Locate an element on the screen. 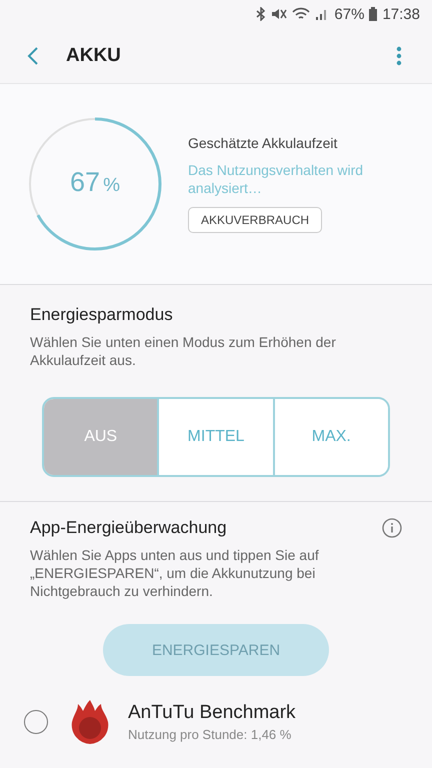 Image resolution: width=432 pixels, height=768 pixels. wifi-icon is located at coordinates (301, 14).